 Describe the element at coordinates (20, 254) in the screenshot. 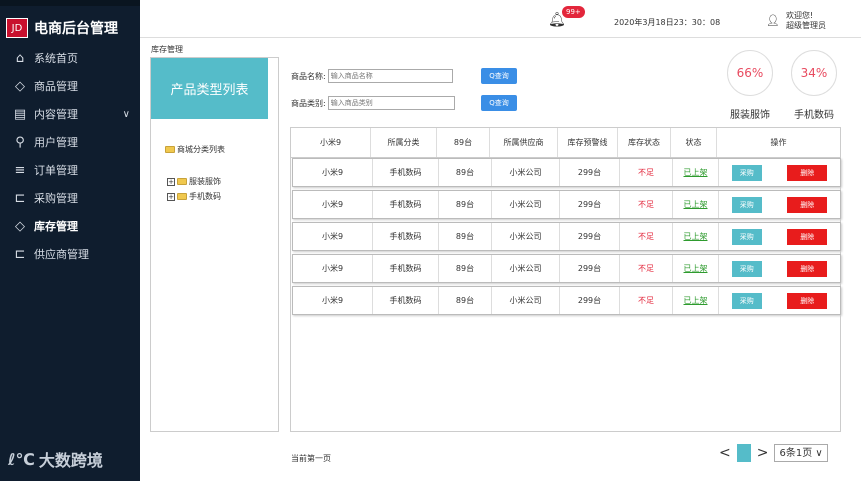

I see `supplier-icon: ⊏` at that location.